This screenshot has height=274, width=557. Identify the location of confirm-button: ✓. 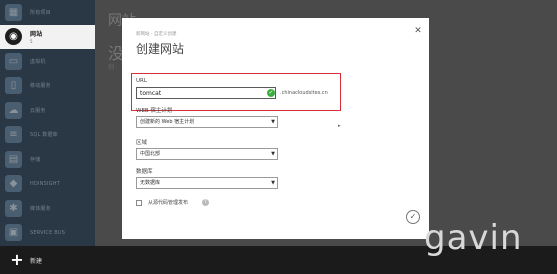
(413, 217).